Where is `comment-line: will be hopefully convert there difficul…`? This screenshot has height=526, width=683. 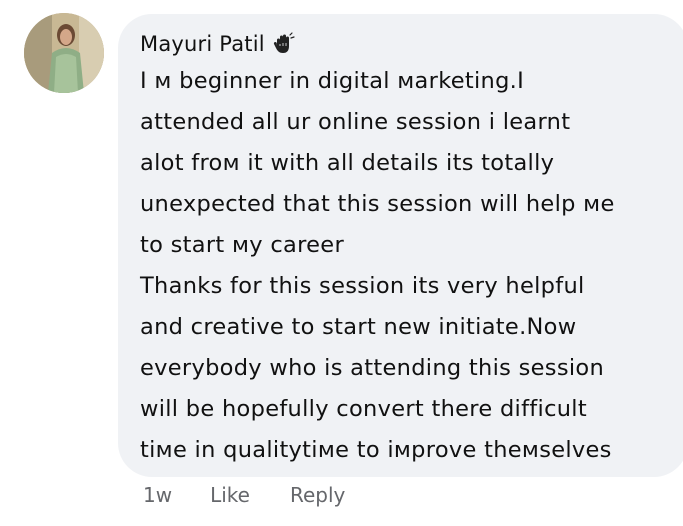 comment-line: will be hopefully convert there difficul… is located at coordinates (363, 409).